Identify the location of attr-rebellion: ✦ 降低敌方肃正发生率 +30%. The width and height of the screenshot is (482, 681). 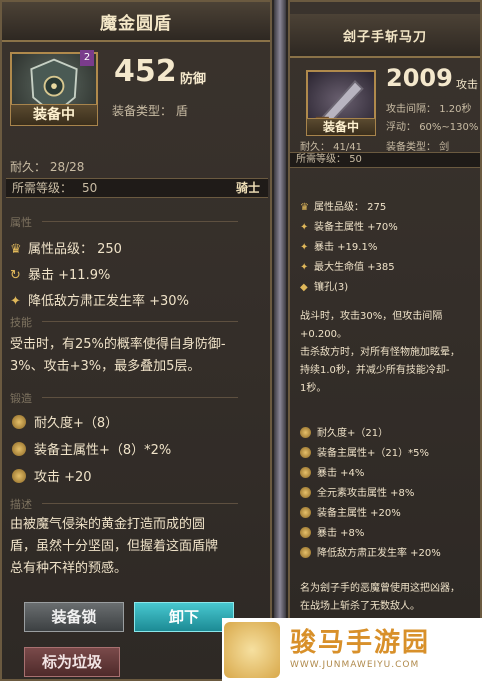
(99, 301).